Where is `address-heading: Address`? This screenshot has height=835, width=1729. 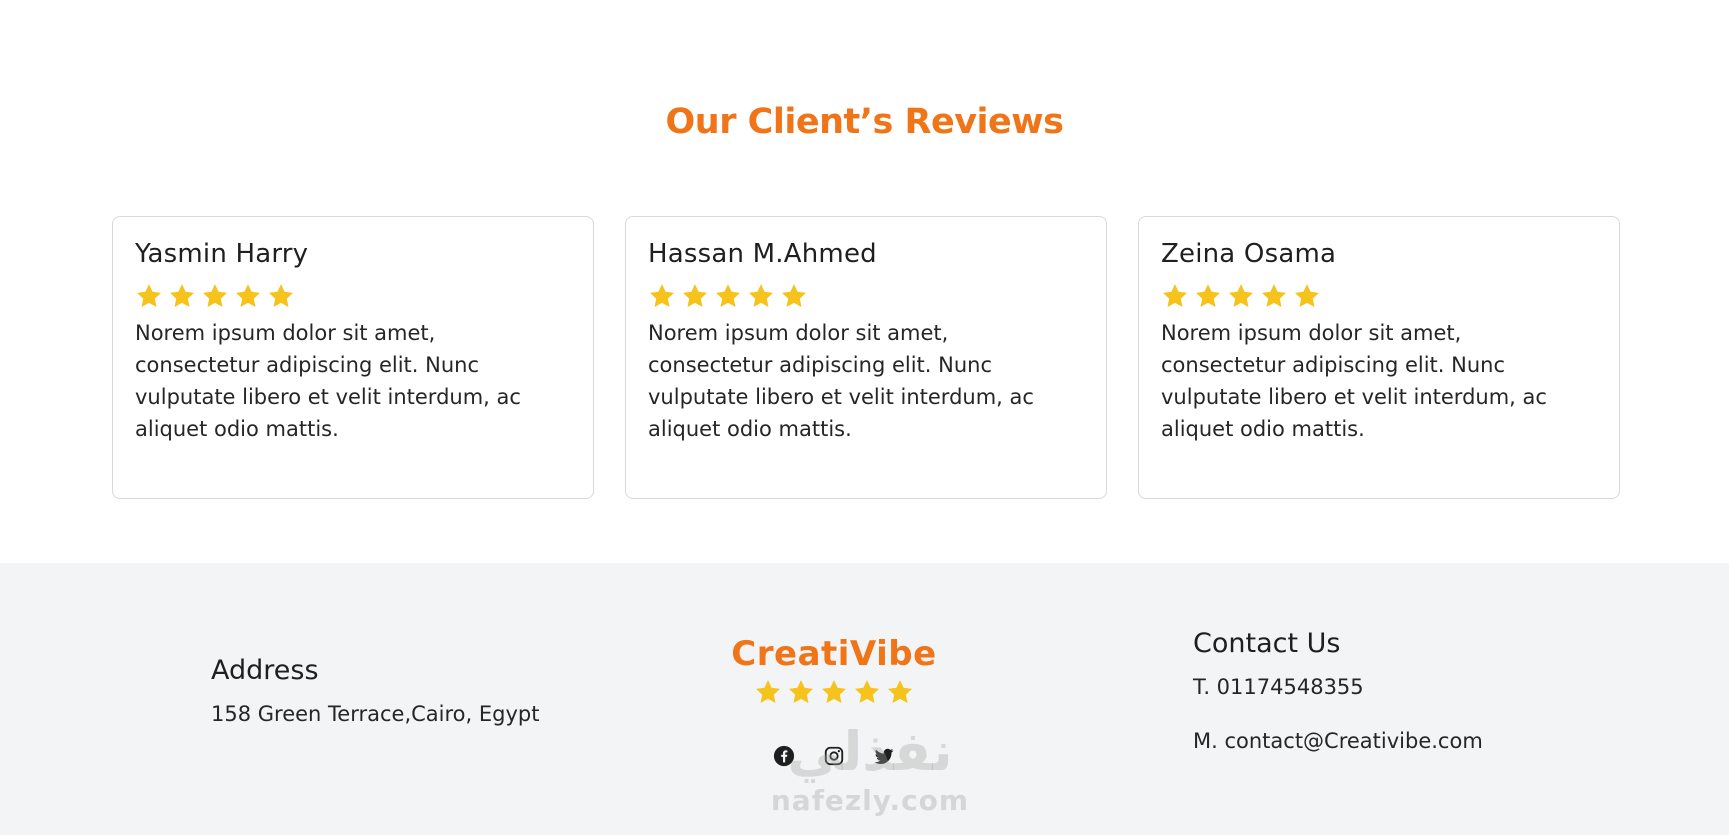 address-heading: Address is located at coordinates (265, 670).